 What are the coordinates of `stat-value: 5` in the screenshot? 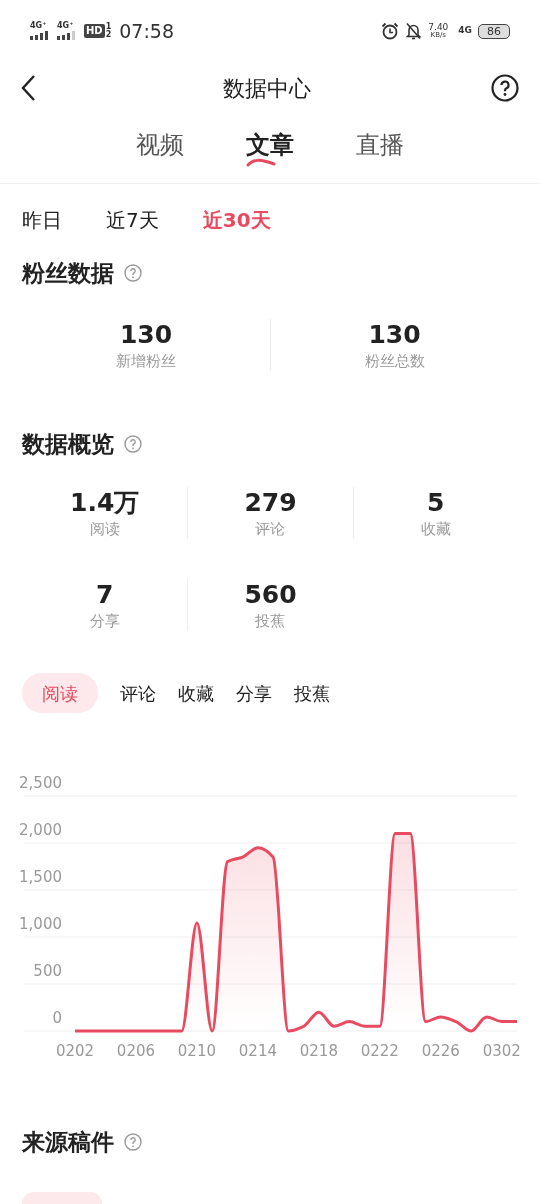 It's located at (436, 503).